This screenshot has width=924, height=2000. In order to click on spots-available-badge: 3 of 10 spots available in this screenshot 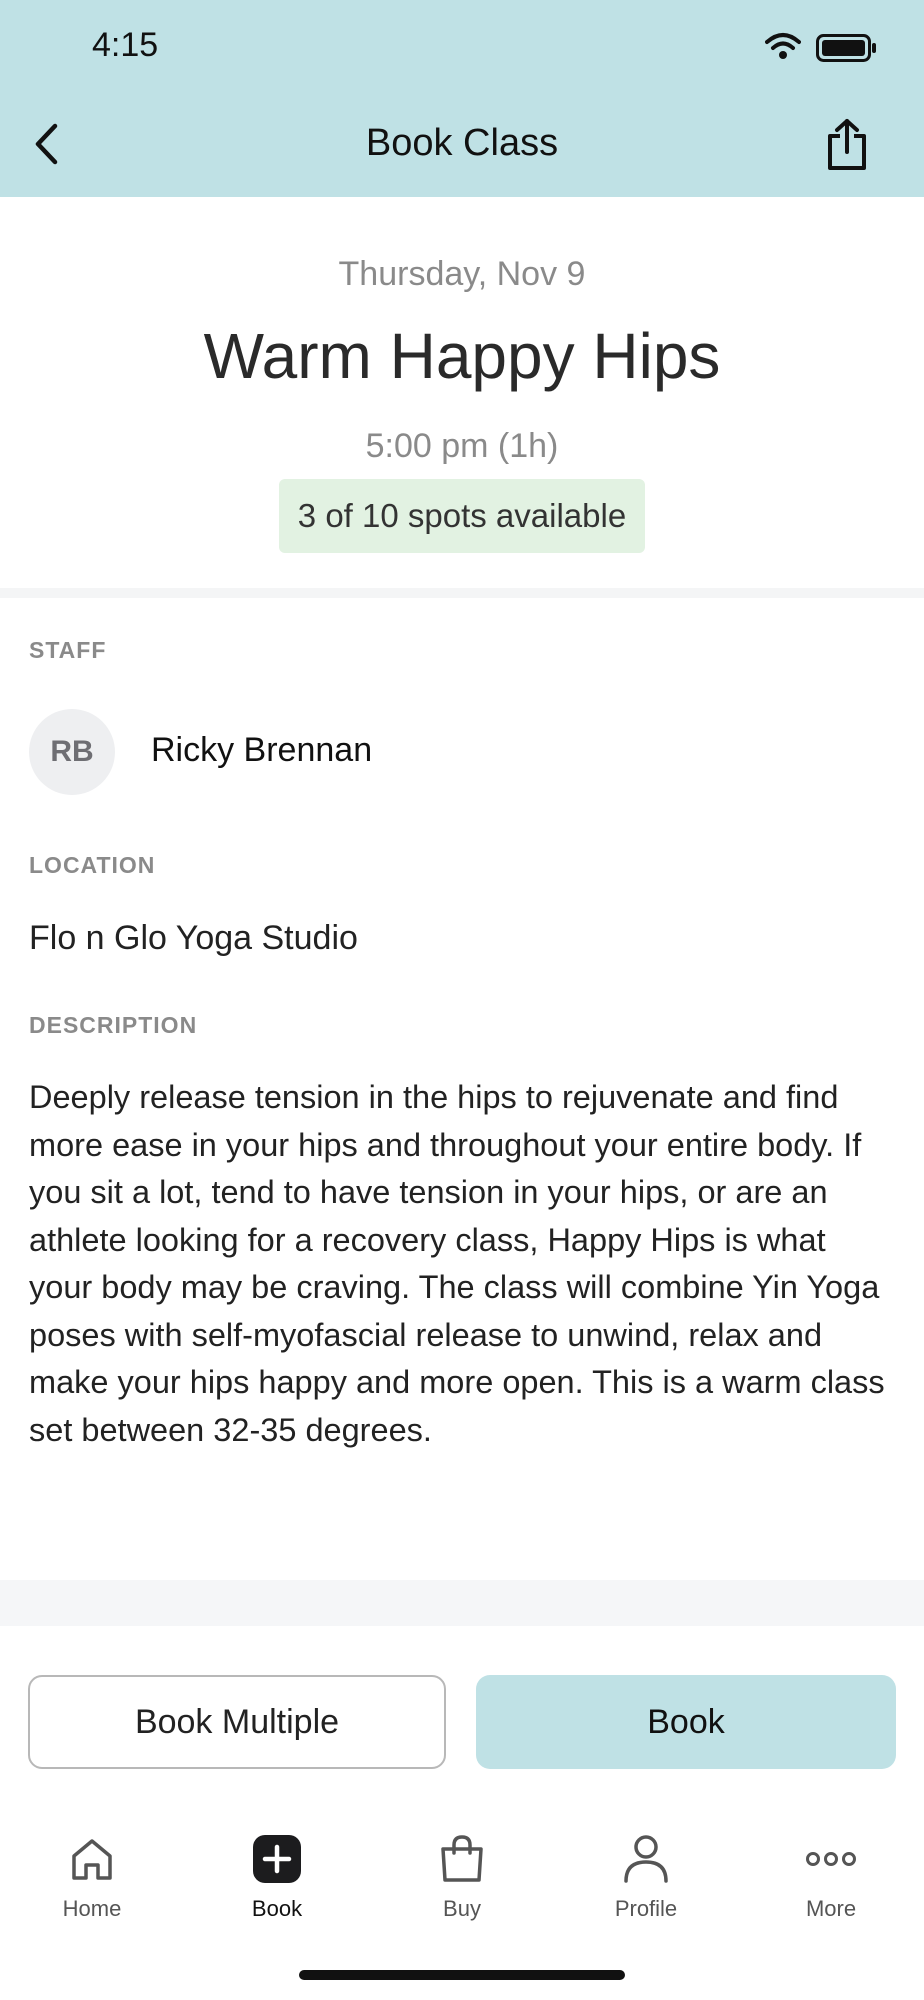, I will do `click(462, 516)`.